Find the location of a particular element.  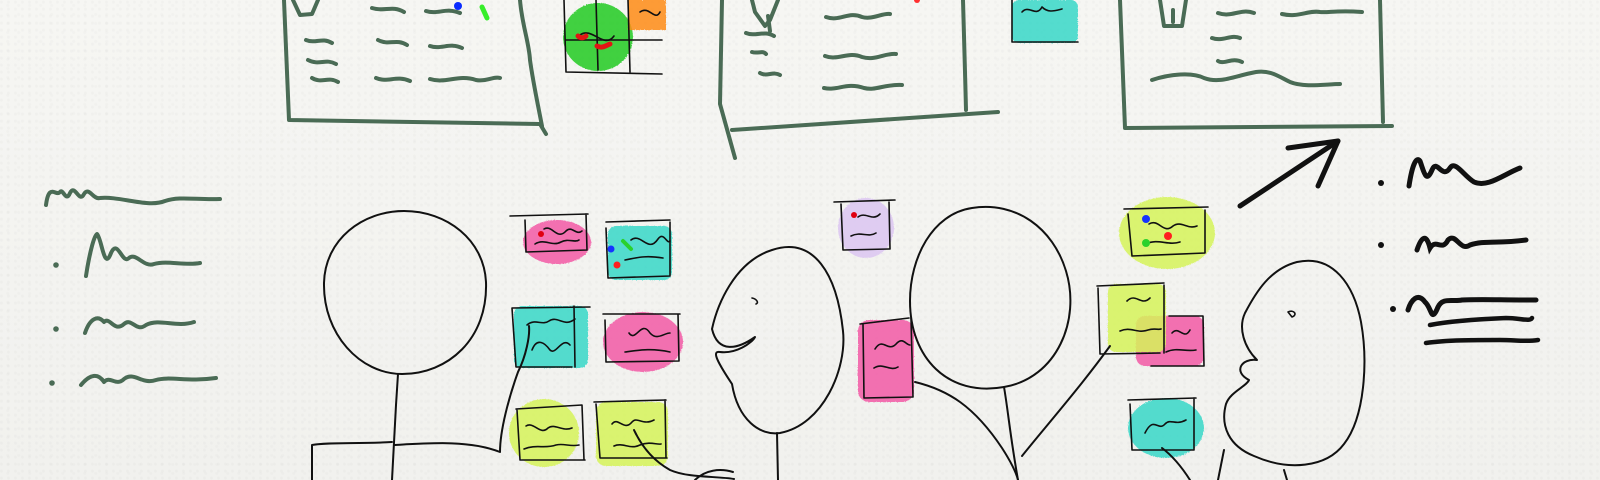

person-left is located at coordinates (421, 345).